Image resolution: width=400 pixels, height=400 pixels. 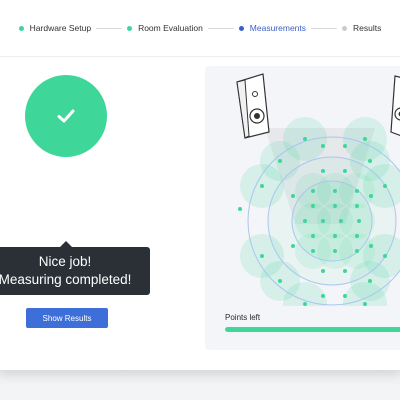 I want to click on completion-tooltip: Nice job! Measuring completed!, so click(x=75, y=268).